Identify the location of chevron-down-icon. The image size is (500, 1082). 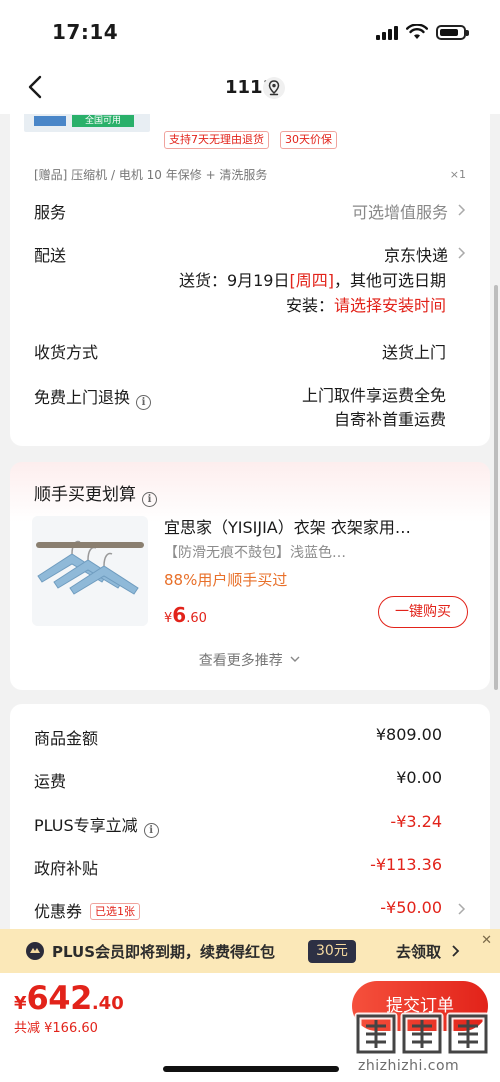
(295, 659).